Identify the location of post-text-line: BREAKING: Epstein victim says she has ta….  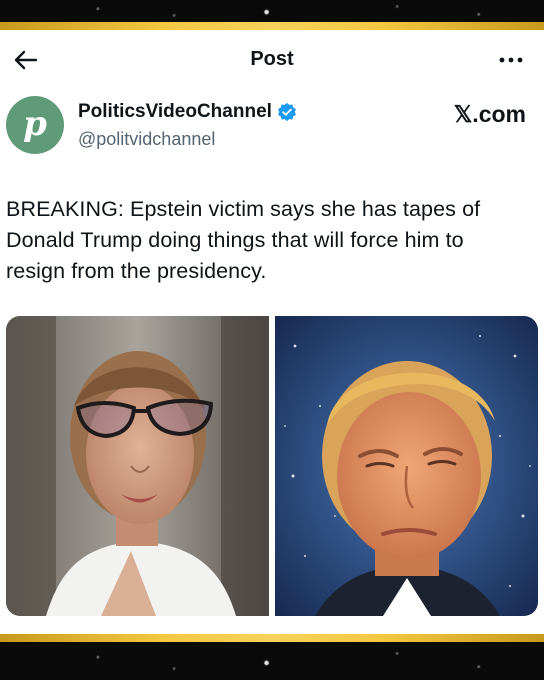
(243, 209).